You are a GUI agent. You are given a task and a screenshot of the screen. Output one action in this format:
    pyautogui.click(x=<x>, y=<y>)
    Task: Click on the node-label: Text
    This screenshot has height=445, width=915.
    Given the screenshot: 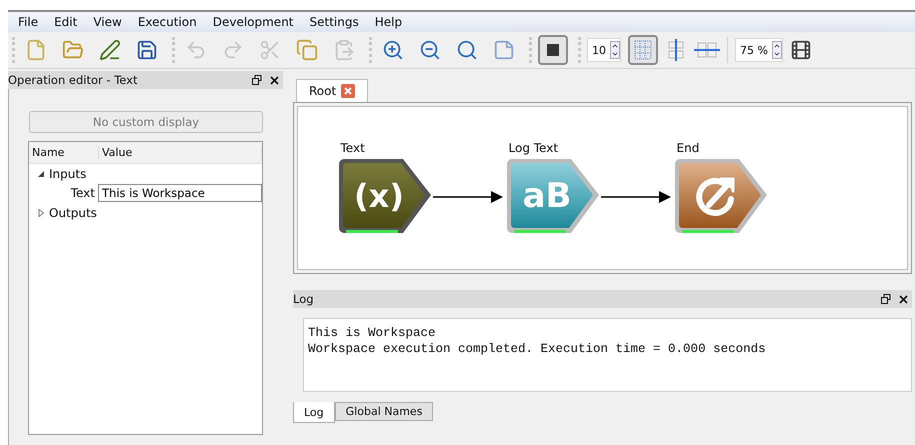 What is the action you would take?
    pyautogui.click(x=353, y=148)
    